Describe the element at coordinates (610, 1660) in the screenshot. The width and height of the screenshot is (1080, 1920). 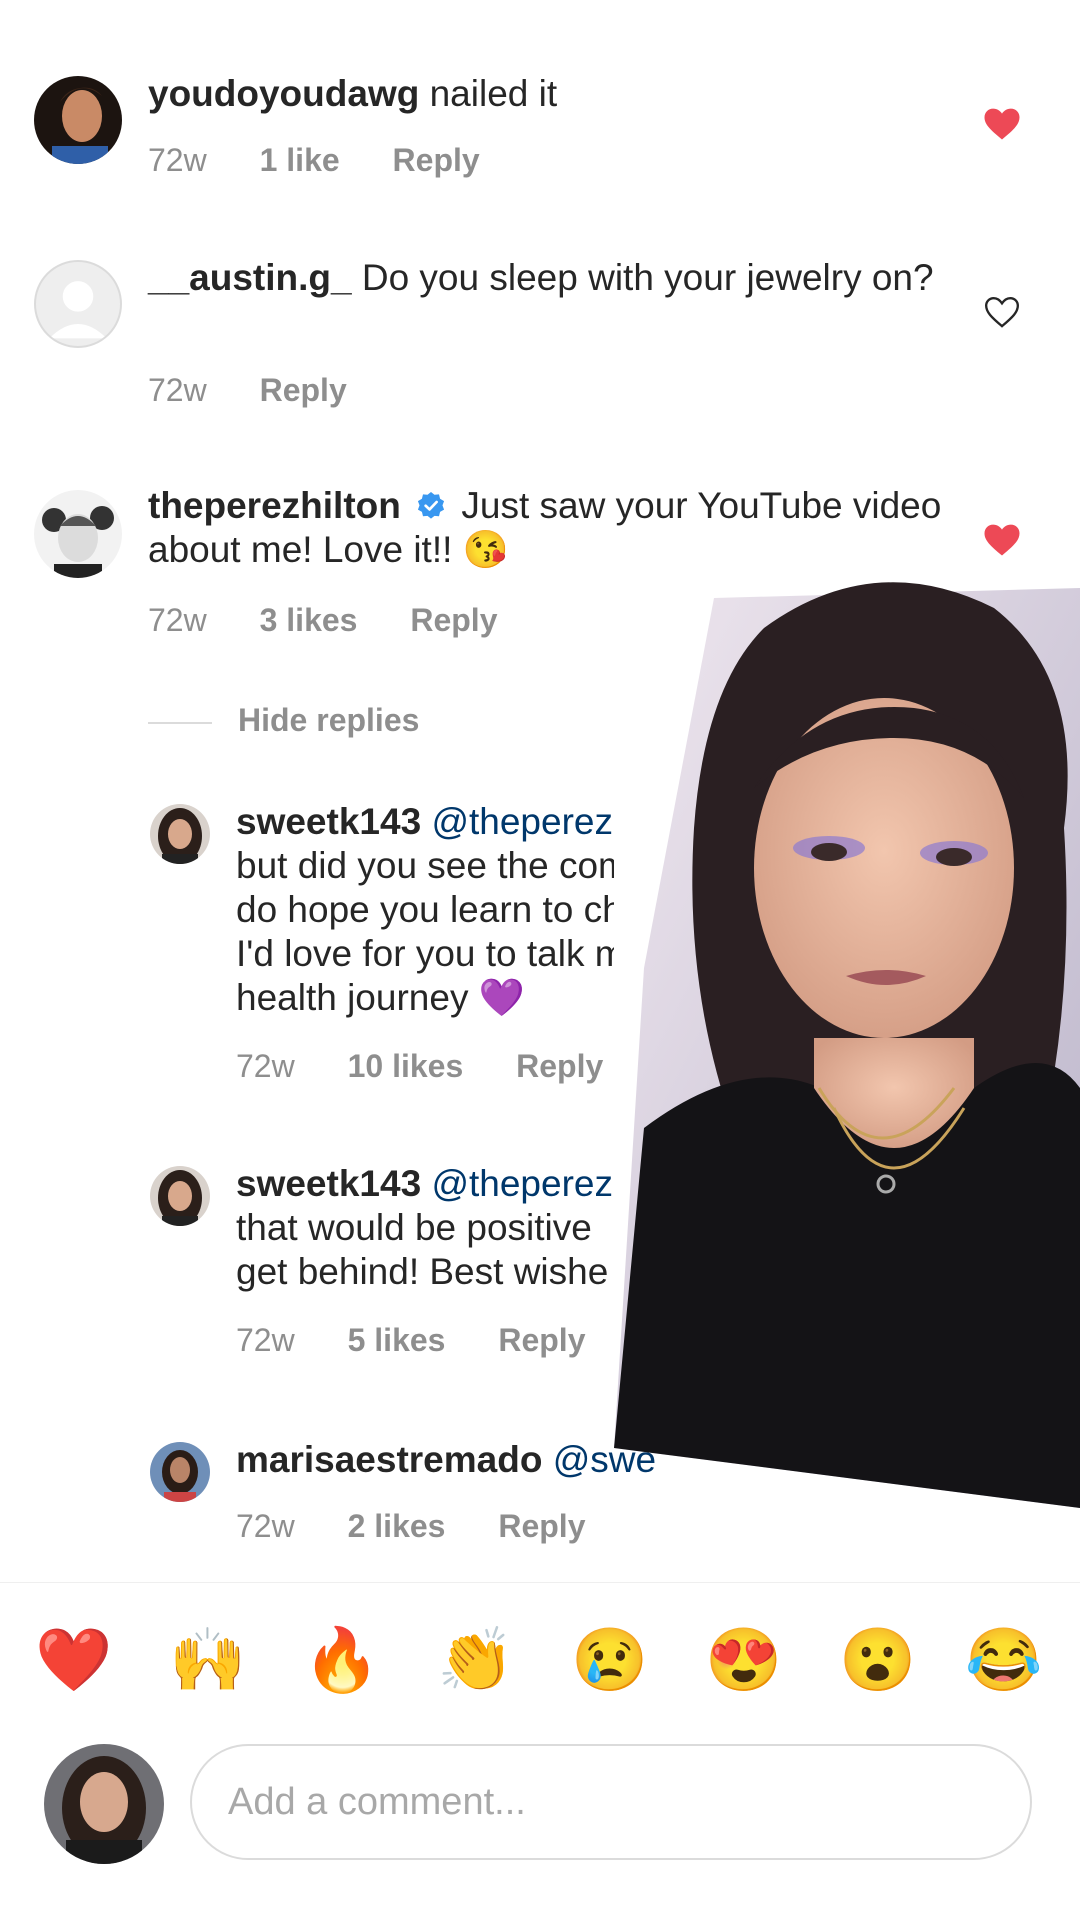
I see `crying-face-emoji-button: 😢` at that location.